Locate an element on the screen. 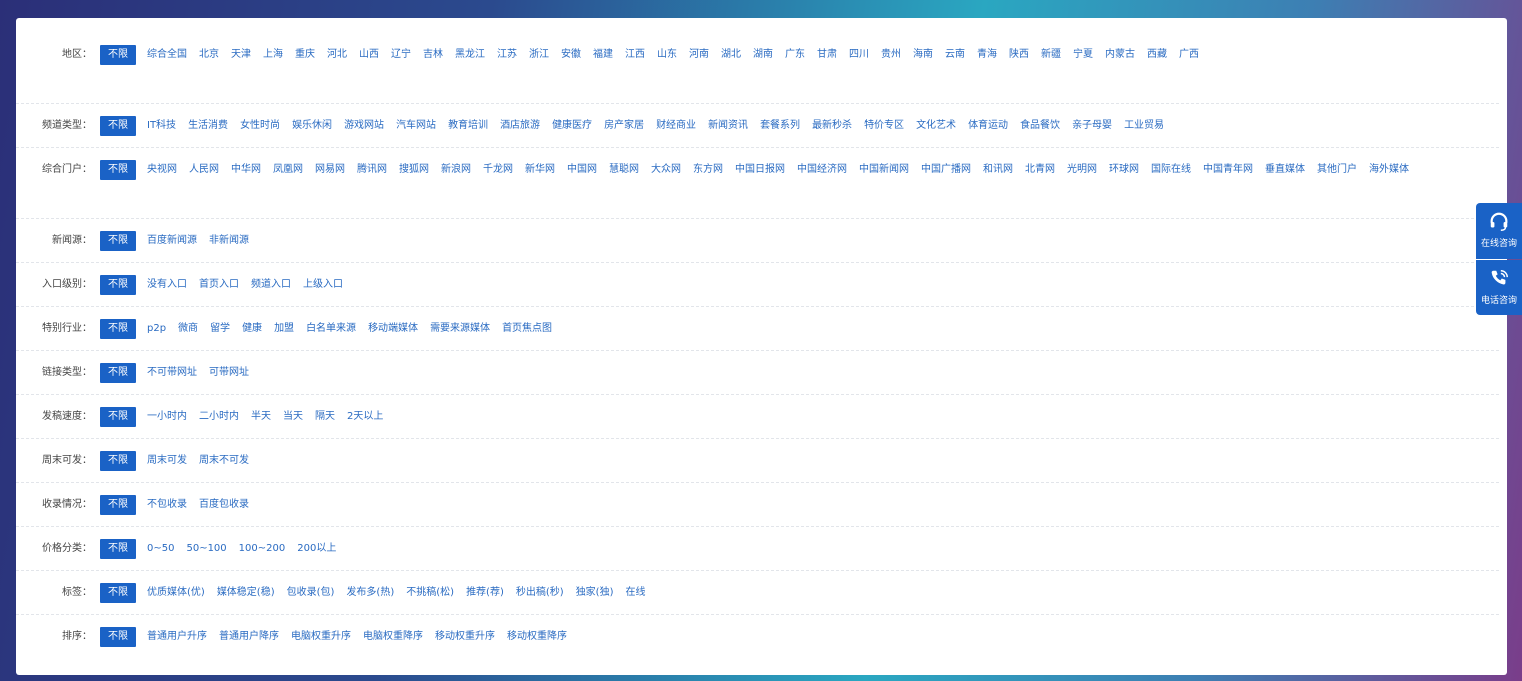 Image resolution: width=1522 pixels, height=681 pixels. filter-option: 其他门户 is located at coordinates (1337, 170).